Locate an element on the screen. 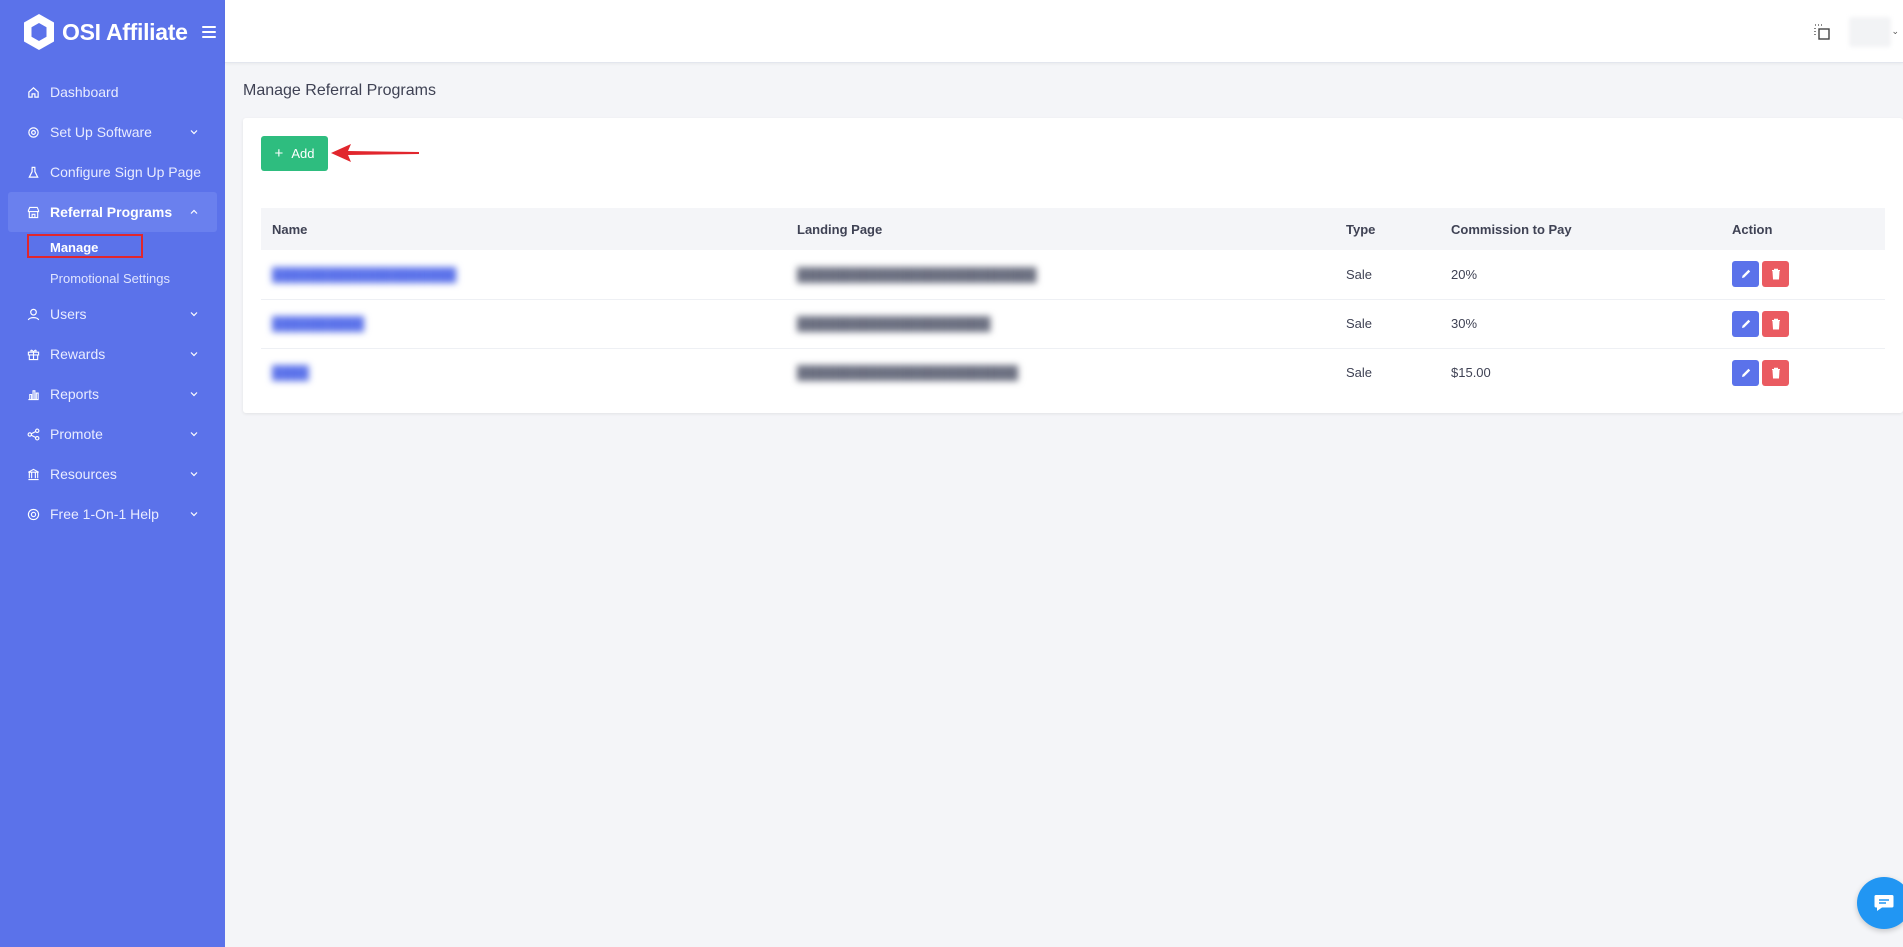  sidebar-item-resources: Resources is located at coordinates (112, 474).